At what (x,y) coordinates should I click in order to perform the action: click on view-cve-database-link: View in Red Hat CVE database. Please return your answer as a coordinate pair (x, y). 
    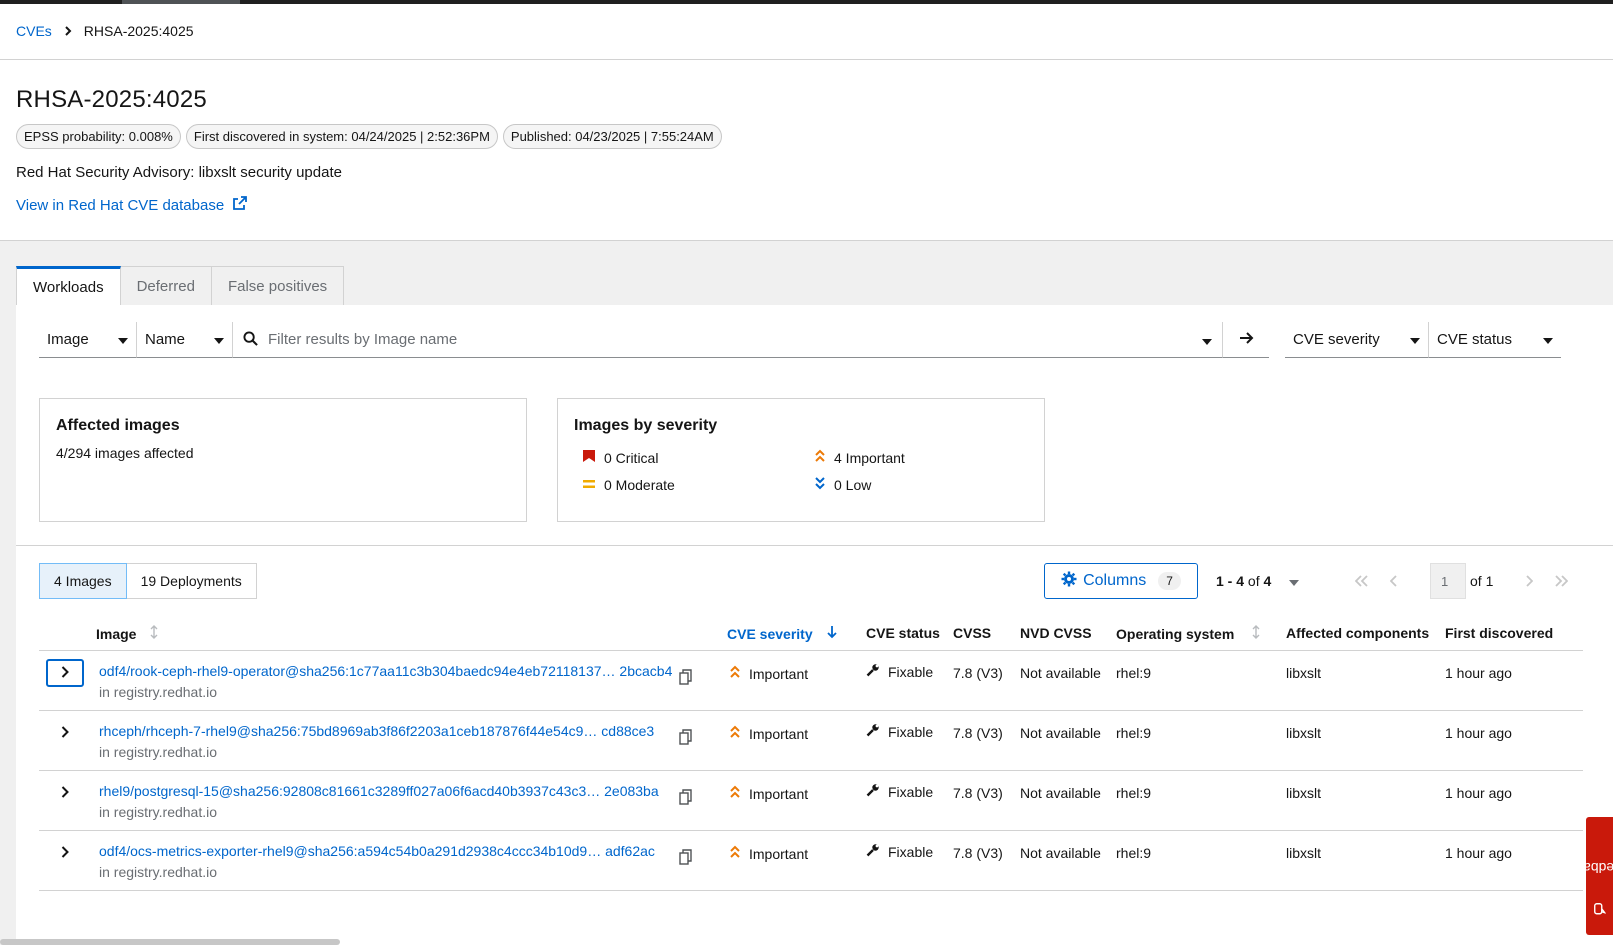
    Looking at the image, I should click on (132, 205).